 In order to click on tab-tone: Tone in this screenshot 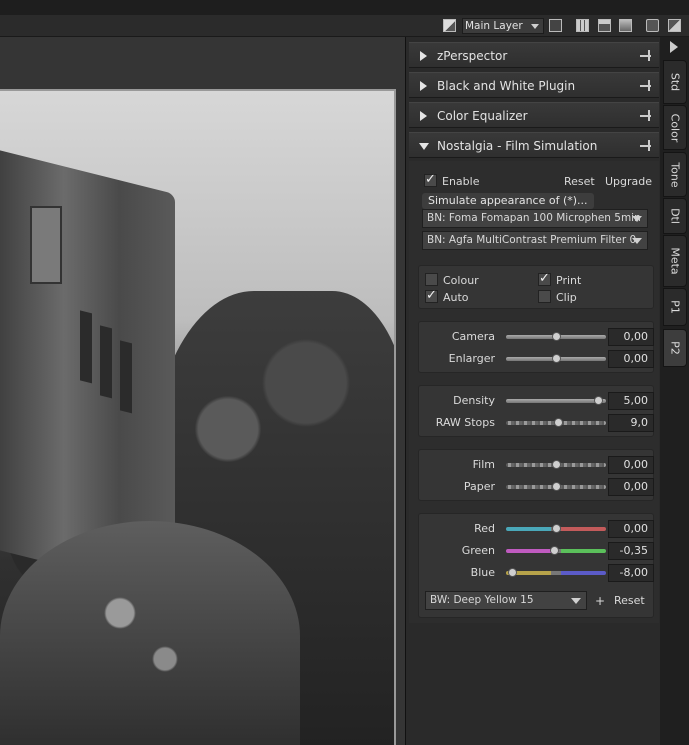, I will do `click(675, 174)`.